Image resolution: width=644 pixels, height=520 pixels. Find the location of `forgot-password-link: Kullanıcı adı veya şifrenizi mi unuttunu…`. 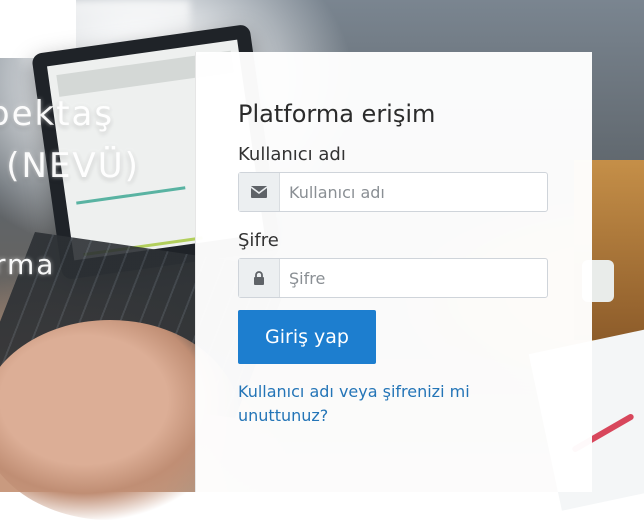

forgot-password-link: Kullanıcı adı veya şifrenizi mi unuttunu… is located at coordinates (393, 404).